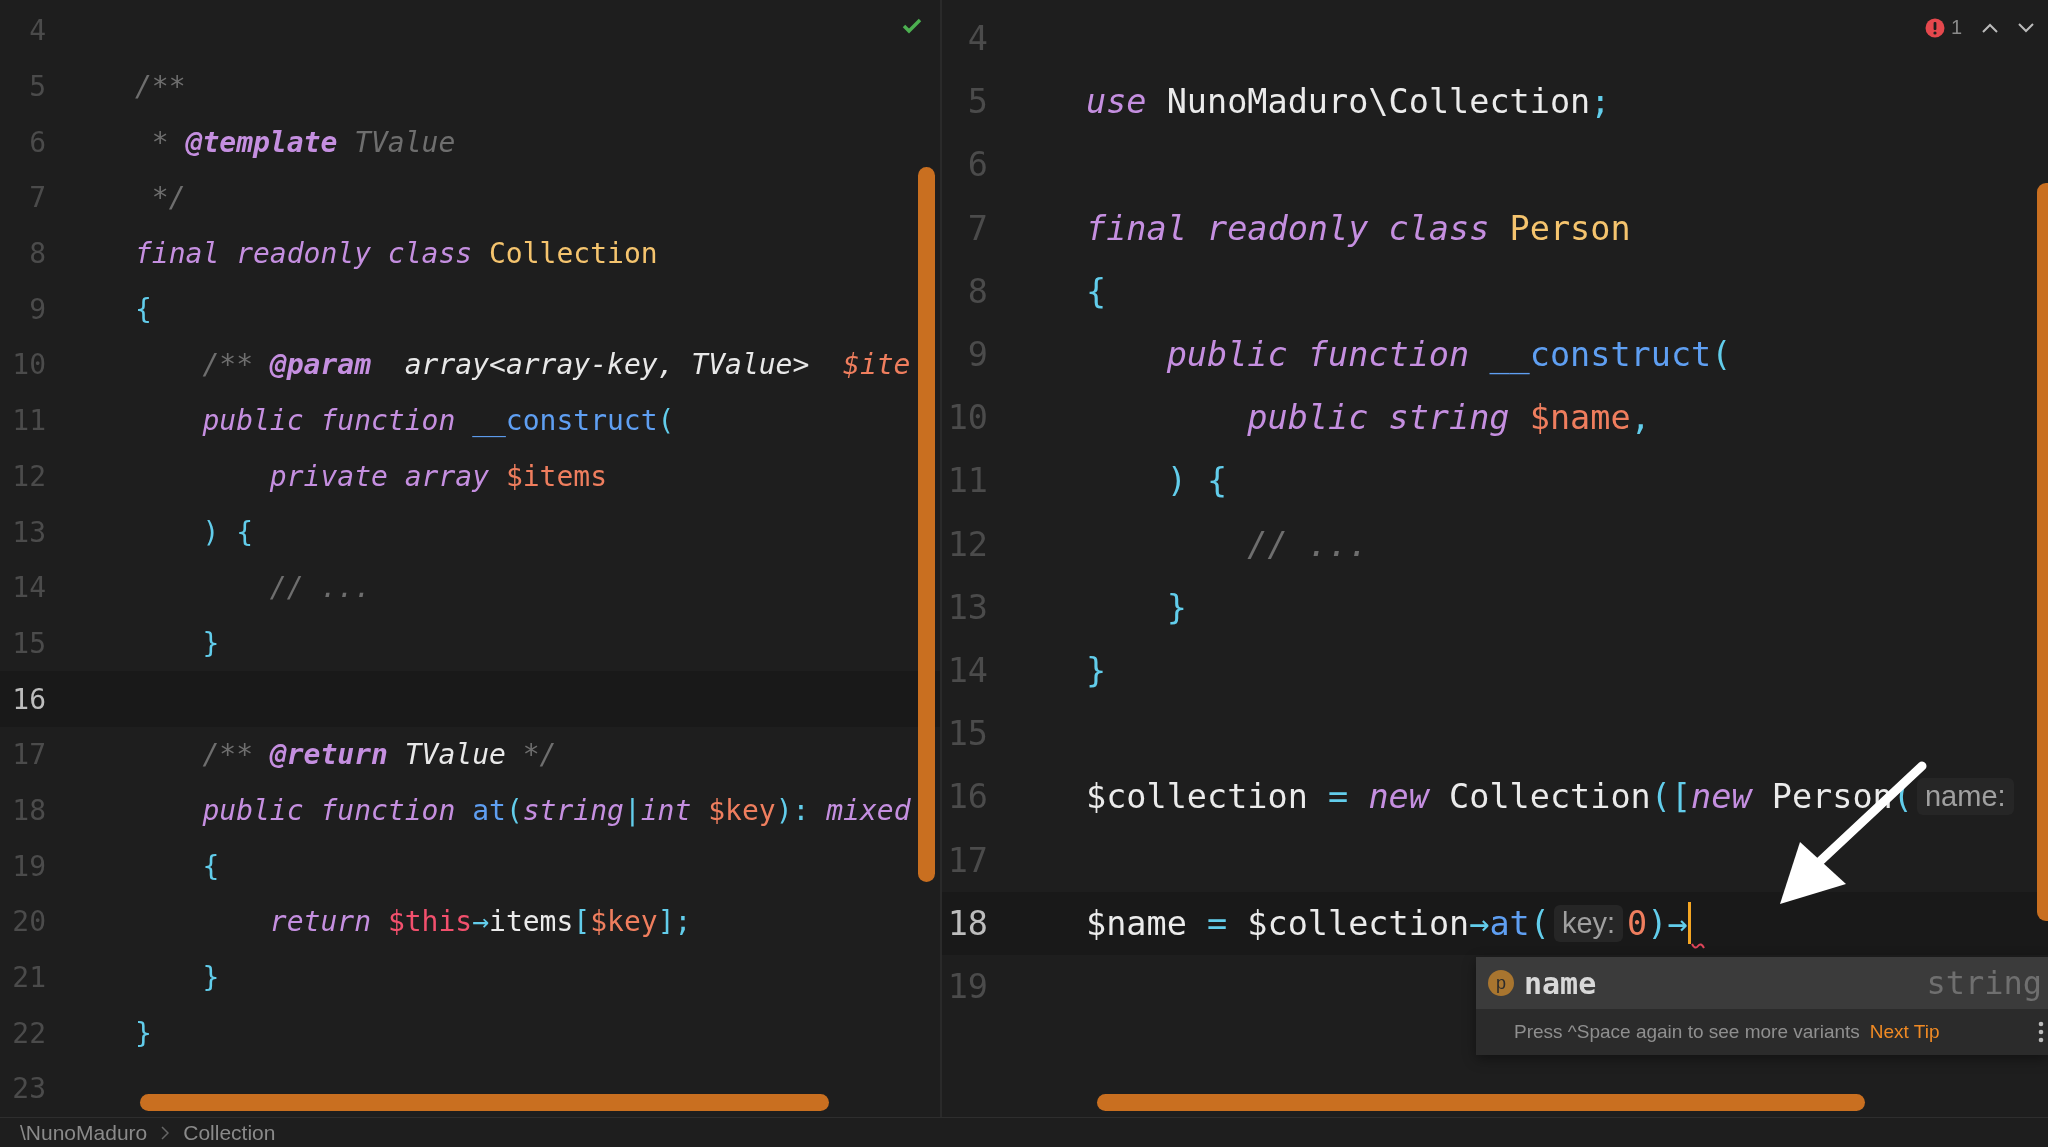 The height and width of the screenshot is (1147, 2048). Describe the element at coordinates (28, 699) in the screenshot. I see `line-number: 16` at that location.